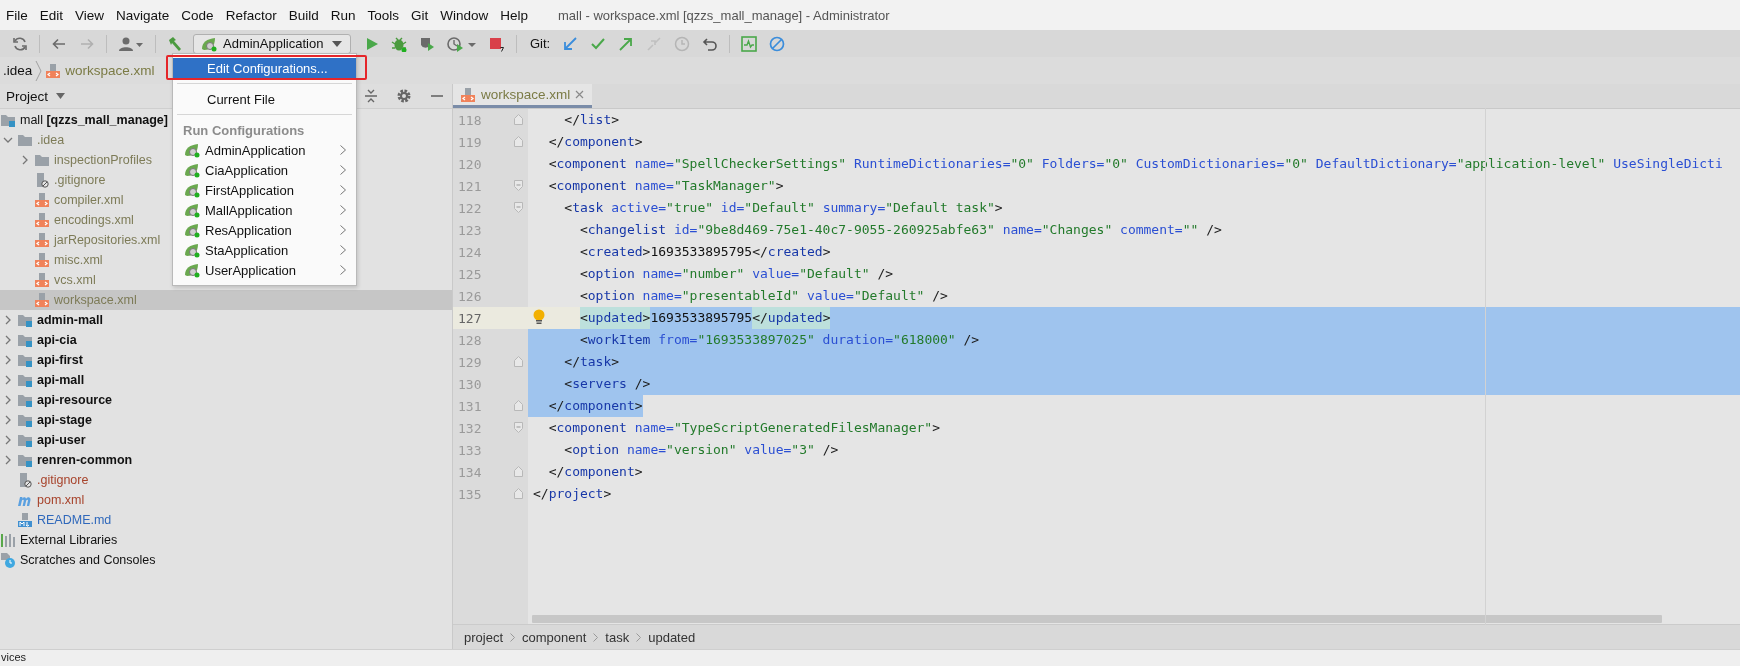 This screenshot has width=1740, height=666. I want to click on tree-item: api-stage, so click(46, 420).